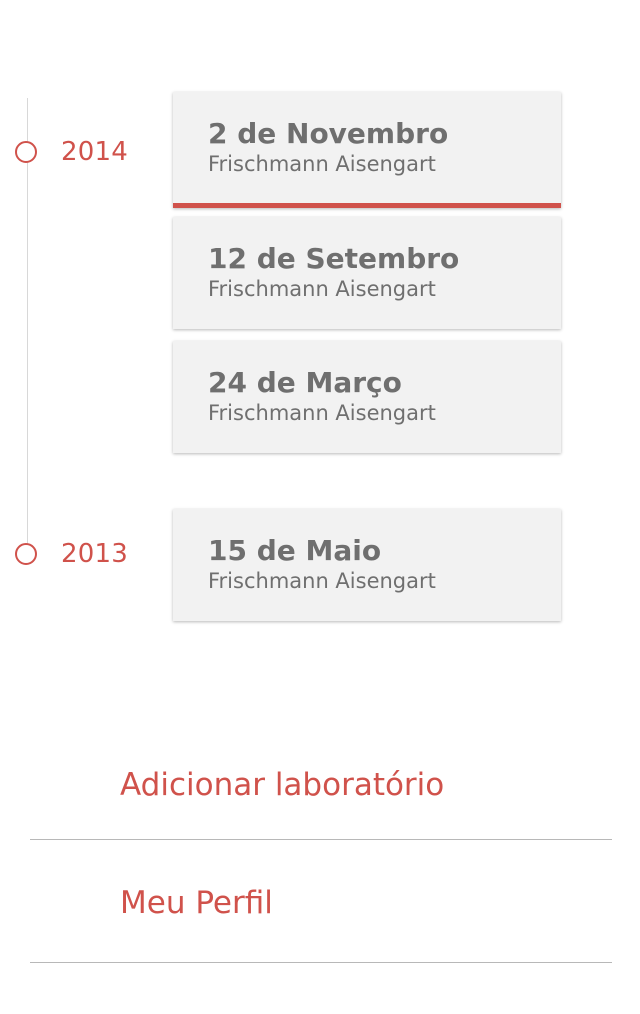  I want to click on year-label: 2014, so click(94, 152).